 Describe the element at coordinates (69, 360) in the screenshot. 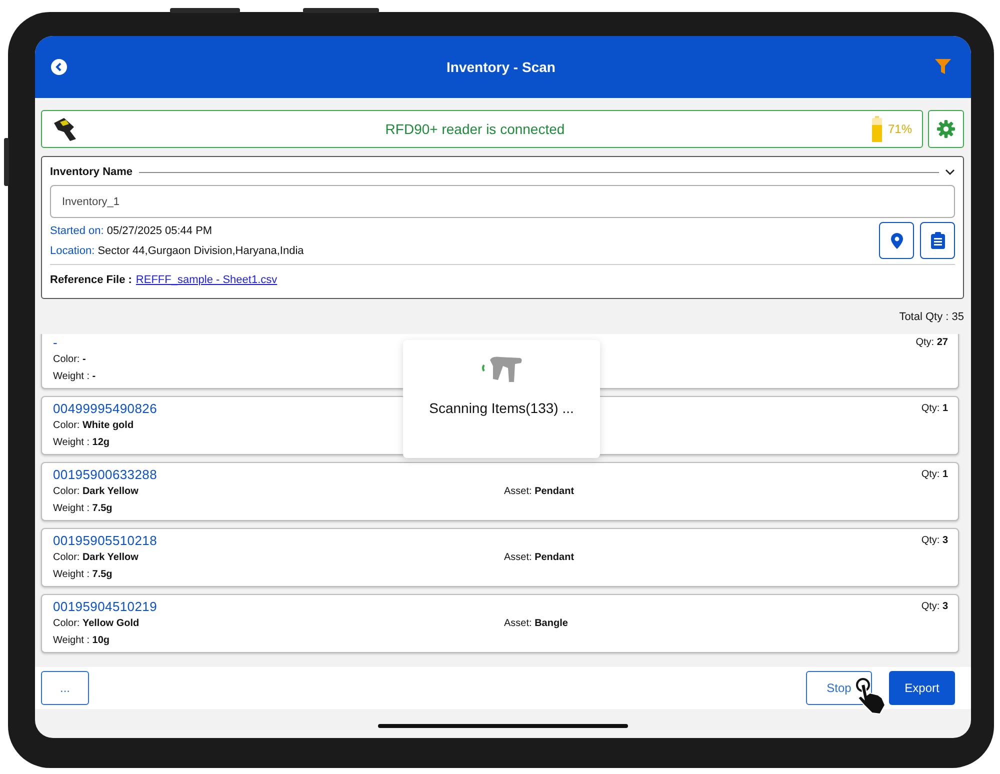

I see `item-color: Color: -` at that location.